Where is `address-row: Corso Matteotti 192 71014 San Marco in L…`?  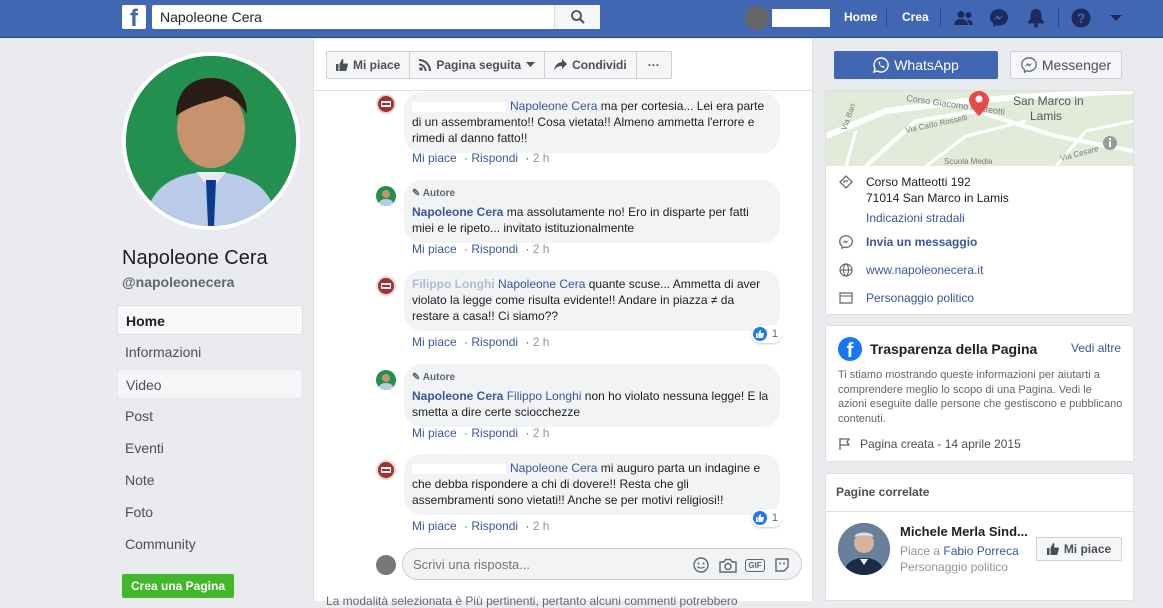 address-row: Corso Matteotti 192 71014 San Marco in L… is located at coordinates (923, 200).